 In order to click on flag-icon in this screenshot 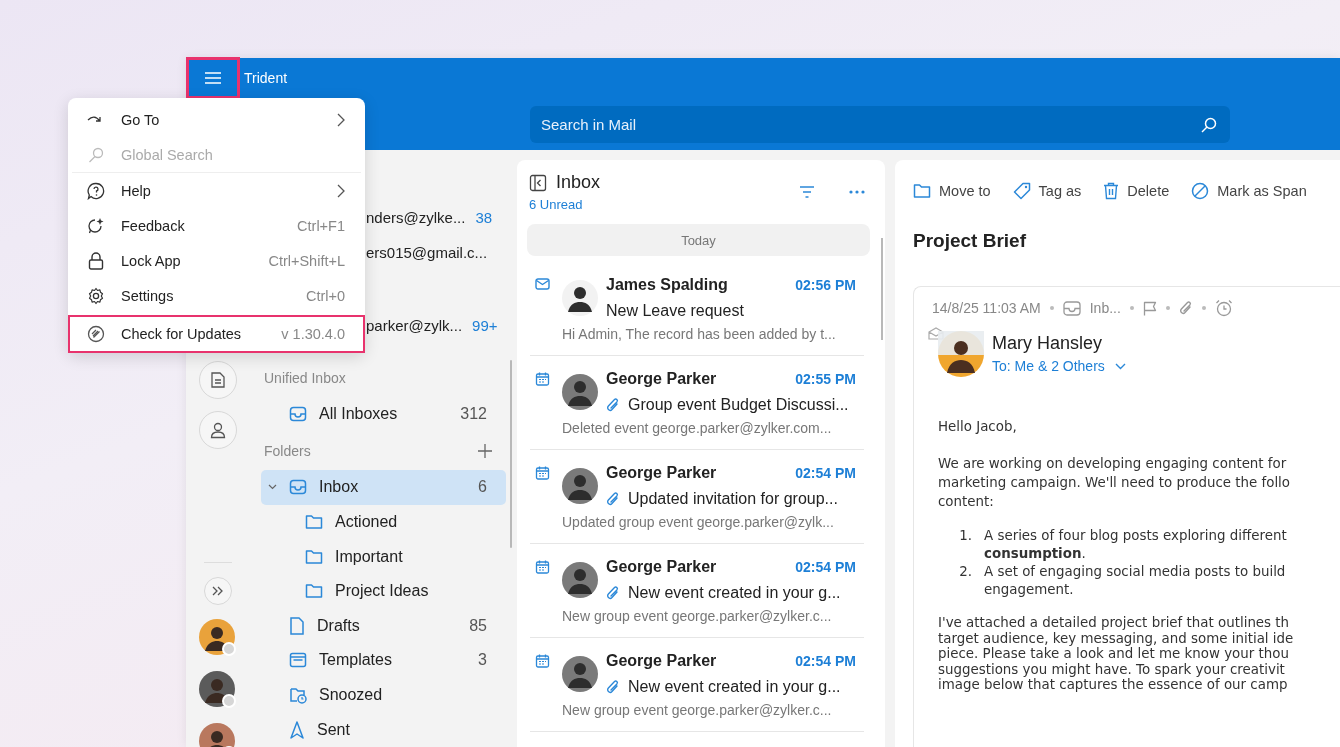, I will do `click(1149, 308)`.